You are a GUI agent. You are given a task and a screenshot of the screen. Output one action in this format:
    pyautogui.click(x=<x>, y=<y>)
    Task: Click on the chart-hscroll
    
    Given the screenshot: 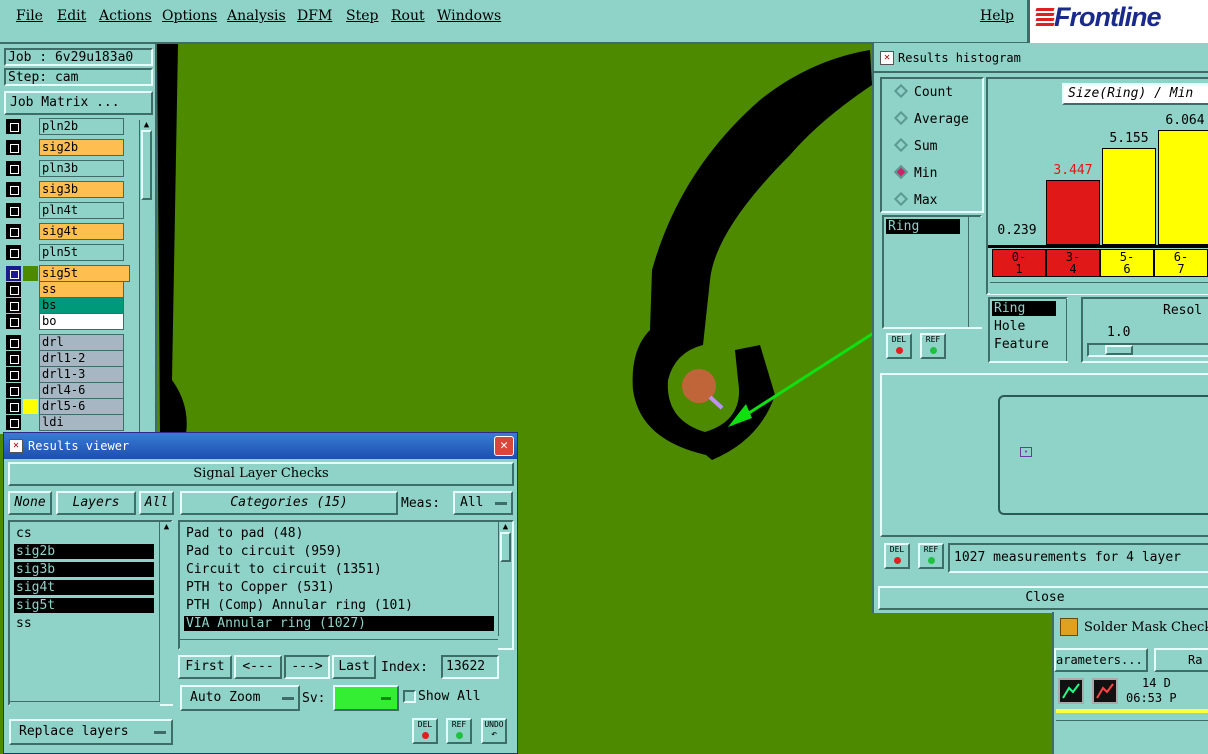 What is the action you would take?
    pyautogui.click(x=1099, y=288)
    